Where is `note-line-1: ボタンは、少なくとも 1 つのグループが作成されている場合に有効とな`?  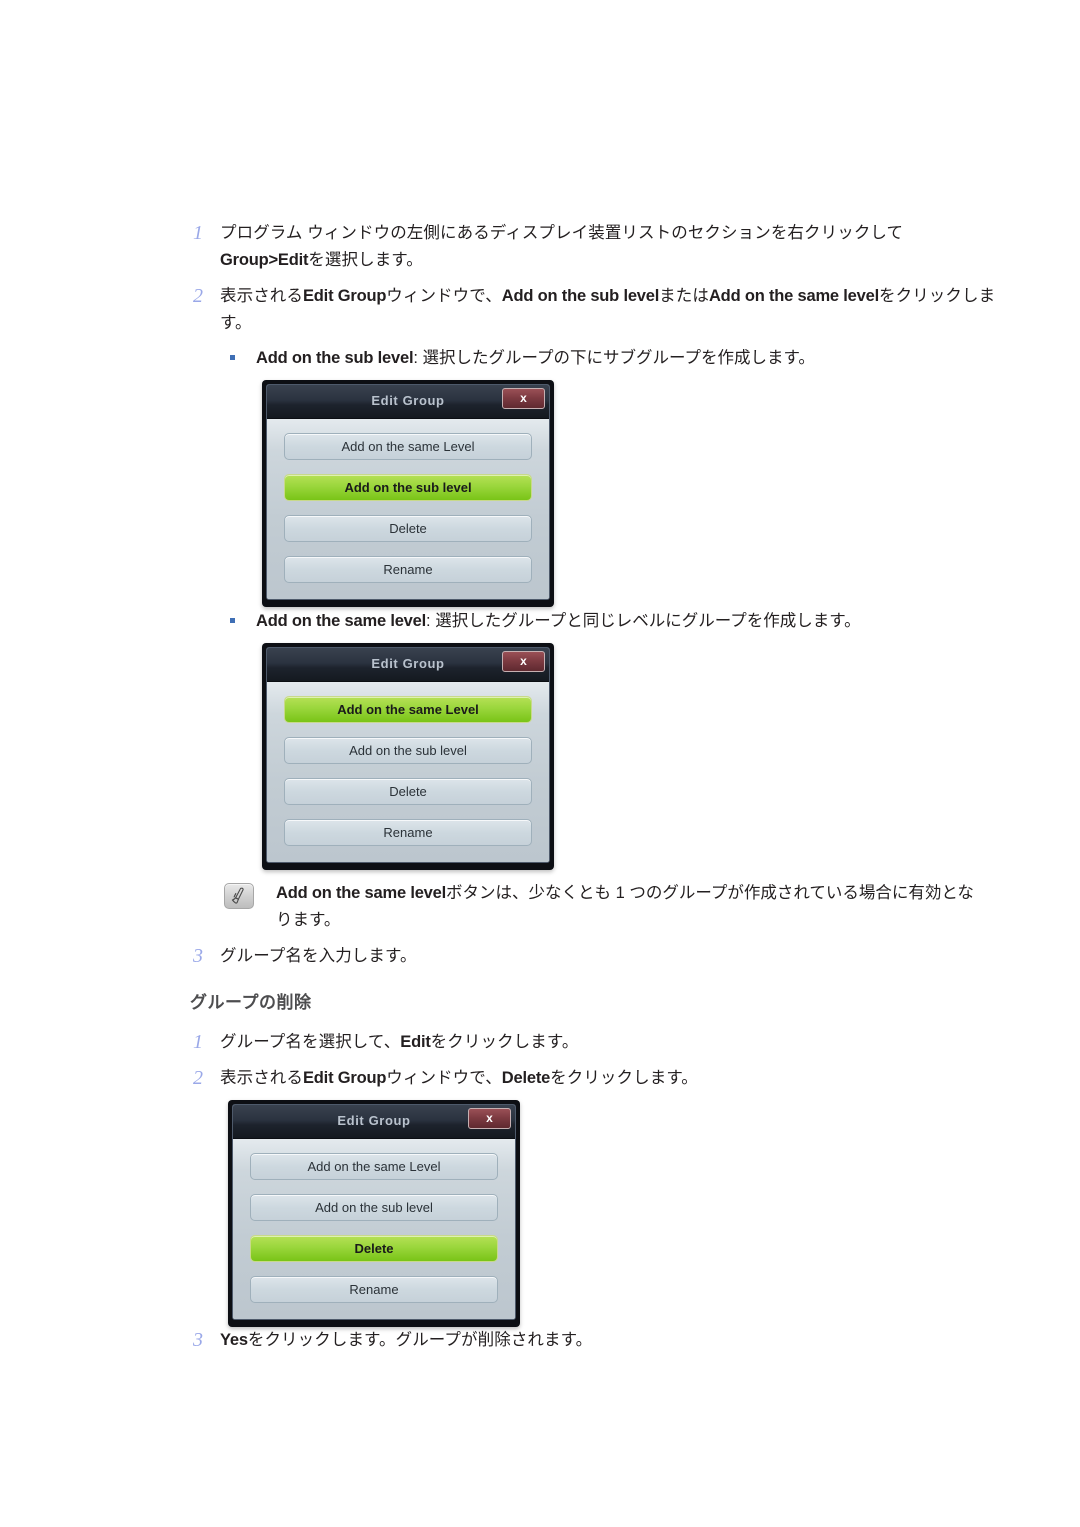 note-line-1: ボタンは、少なくとも 1 つのグループが作成されている場合に有効とな is located at coordinates (710, 893).